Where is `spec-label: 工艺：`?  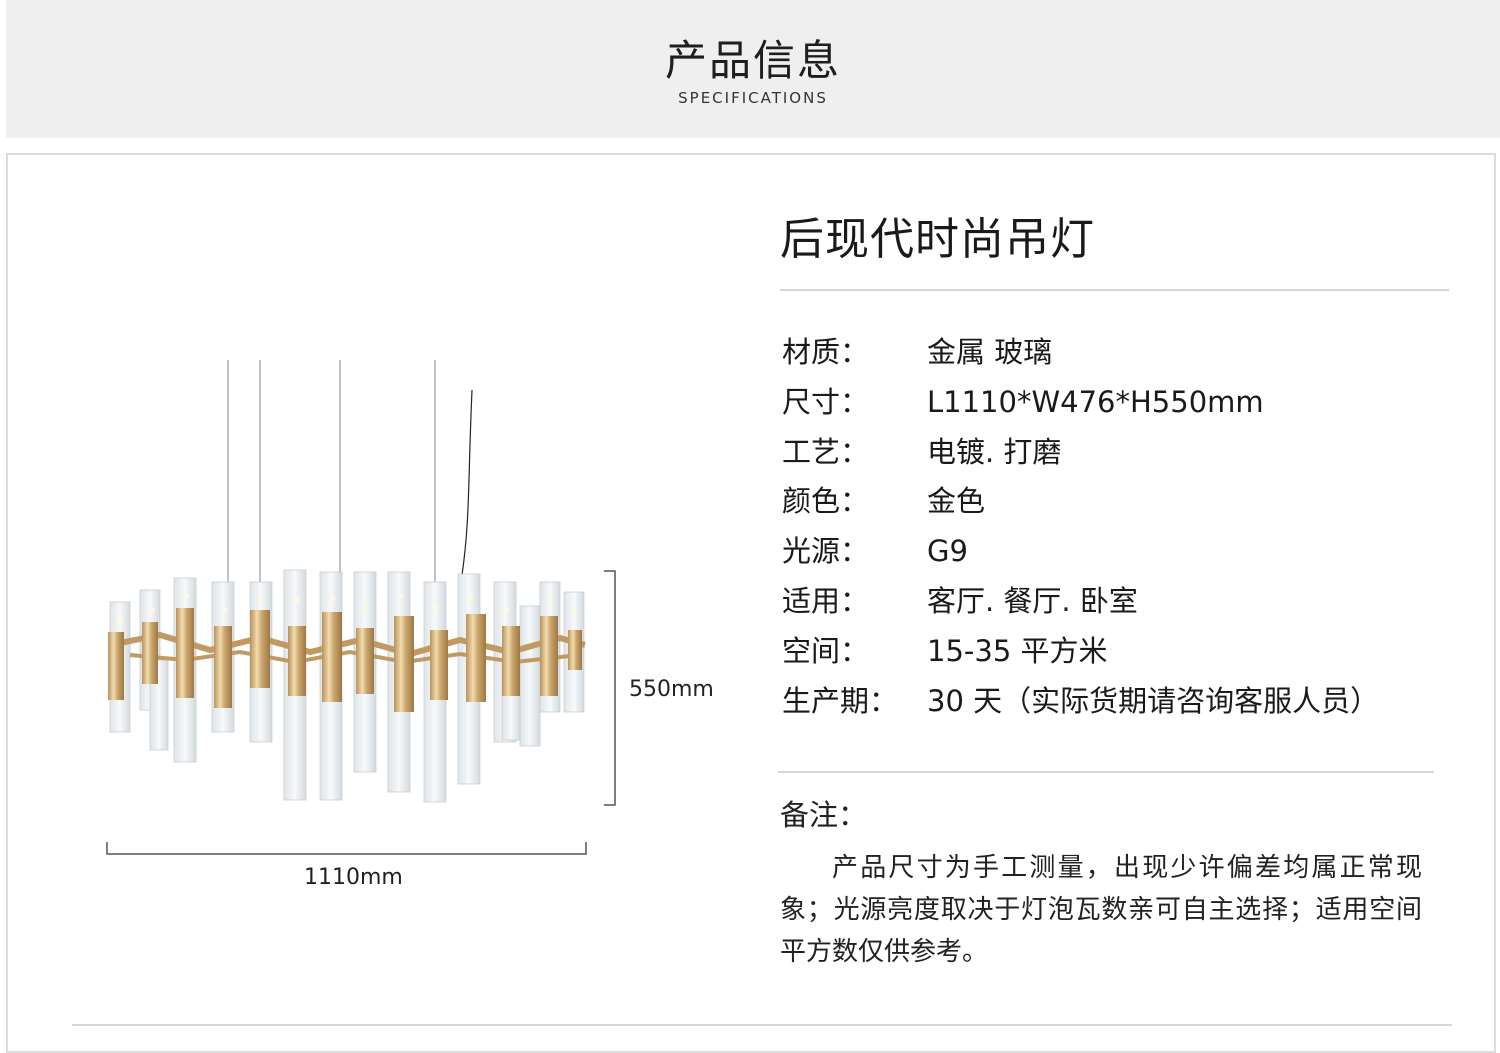 spec-label: 工艺： is located at coordinates (826, 452).